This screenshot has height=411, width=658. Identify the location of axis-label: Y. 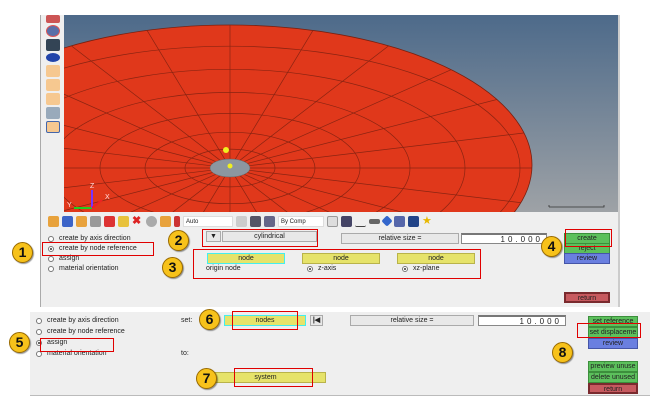
(69, 205).